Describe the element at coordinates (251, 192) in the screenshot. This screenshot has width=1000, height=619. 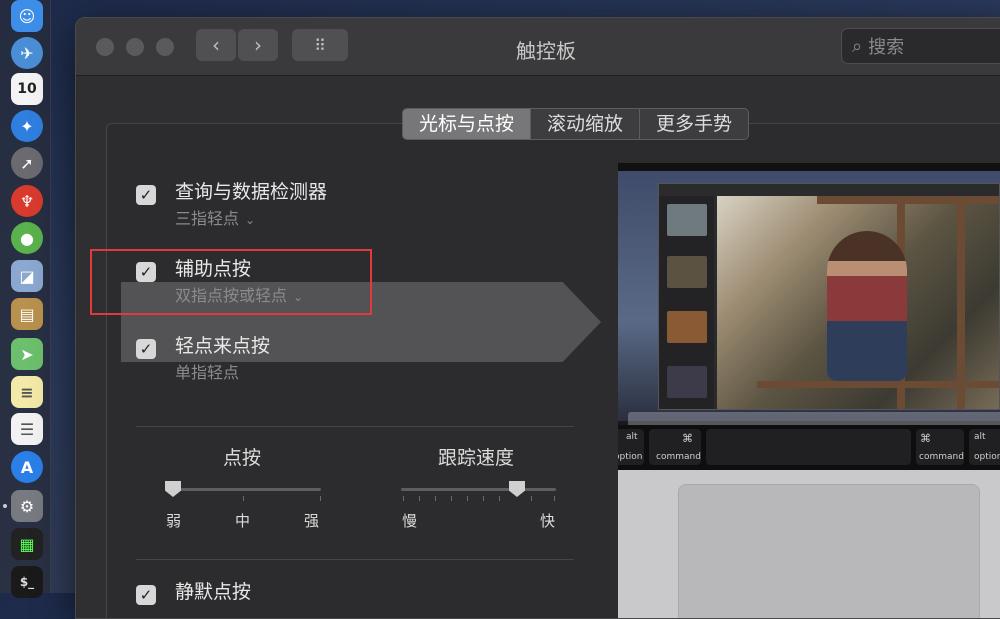
I see `option-title: 查询与数据检测器` at that location.